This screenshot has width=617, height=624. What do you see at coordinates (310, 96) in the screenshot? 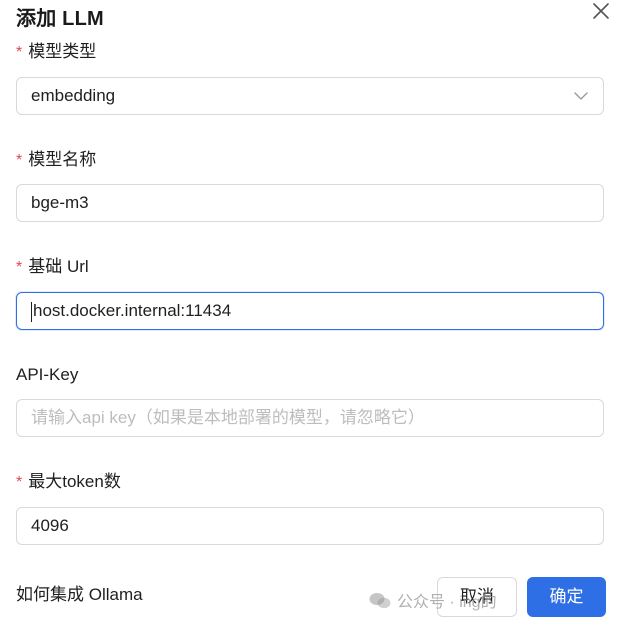
I see `model-type-select: embedding` at bounding box center [310, 96].